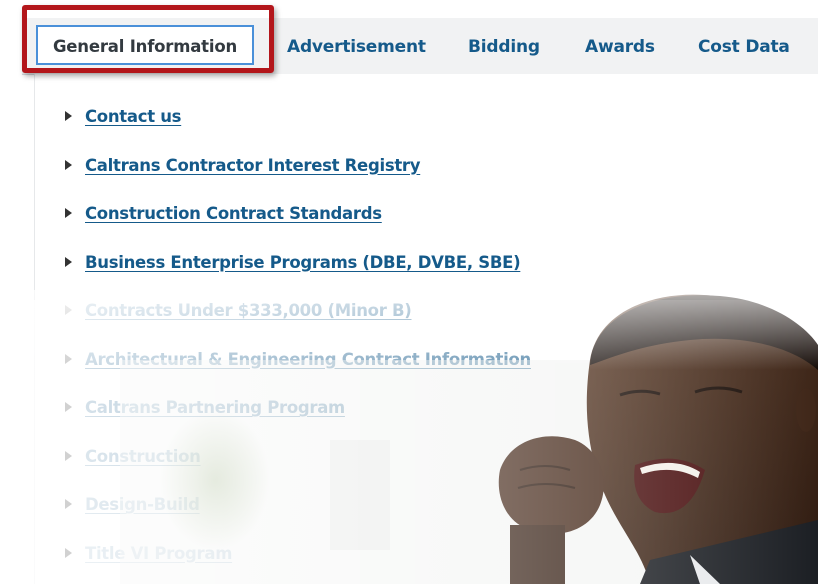 This screenshot has height=584, width=818. I want to click on link-partnering-program: Caltrans Partnering Program, so click(215, 407).